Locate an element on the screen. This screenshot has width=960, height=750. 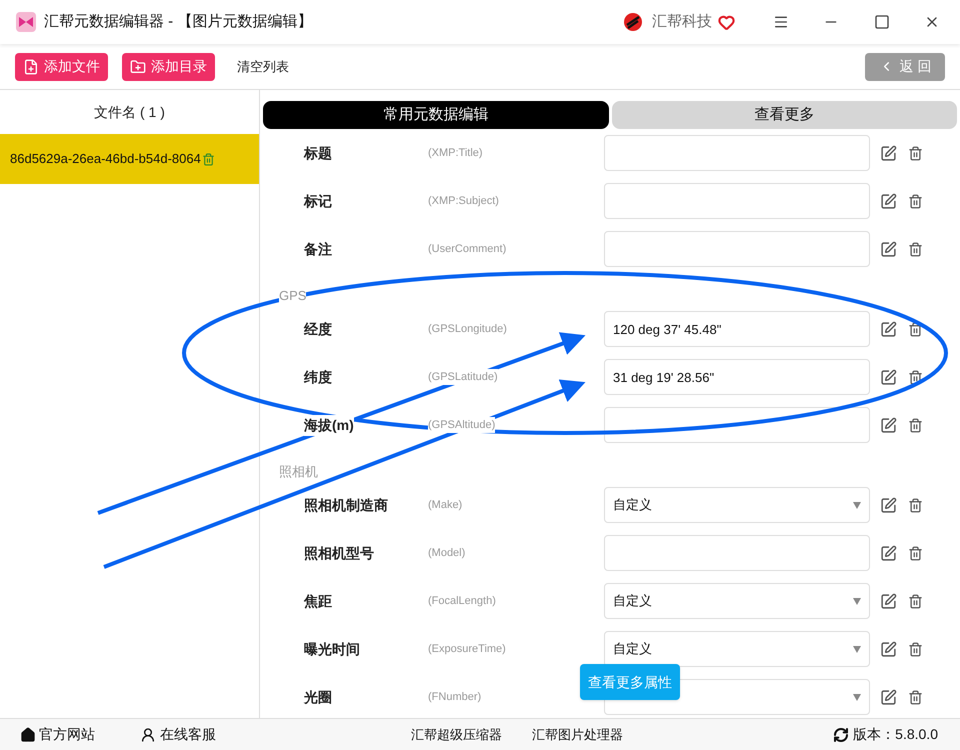
user-icon is located at coordinates (148, 734).